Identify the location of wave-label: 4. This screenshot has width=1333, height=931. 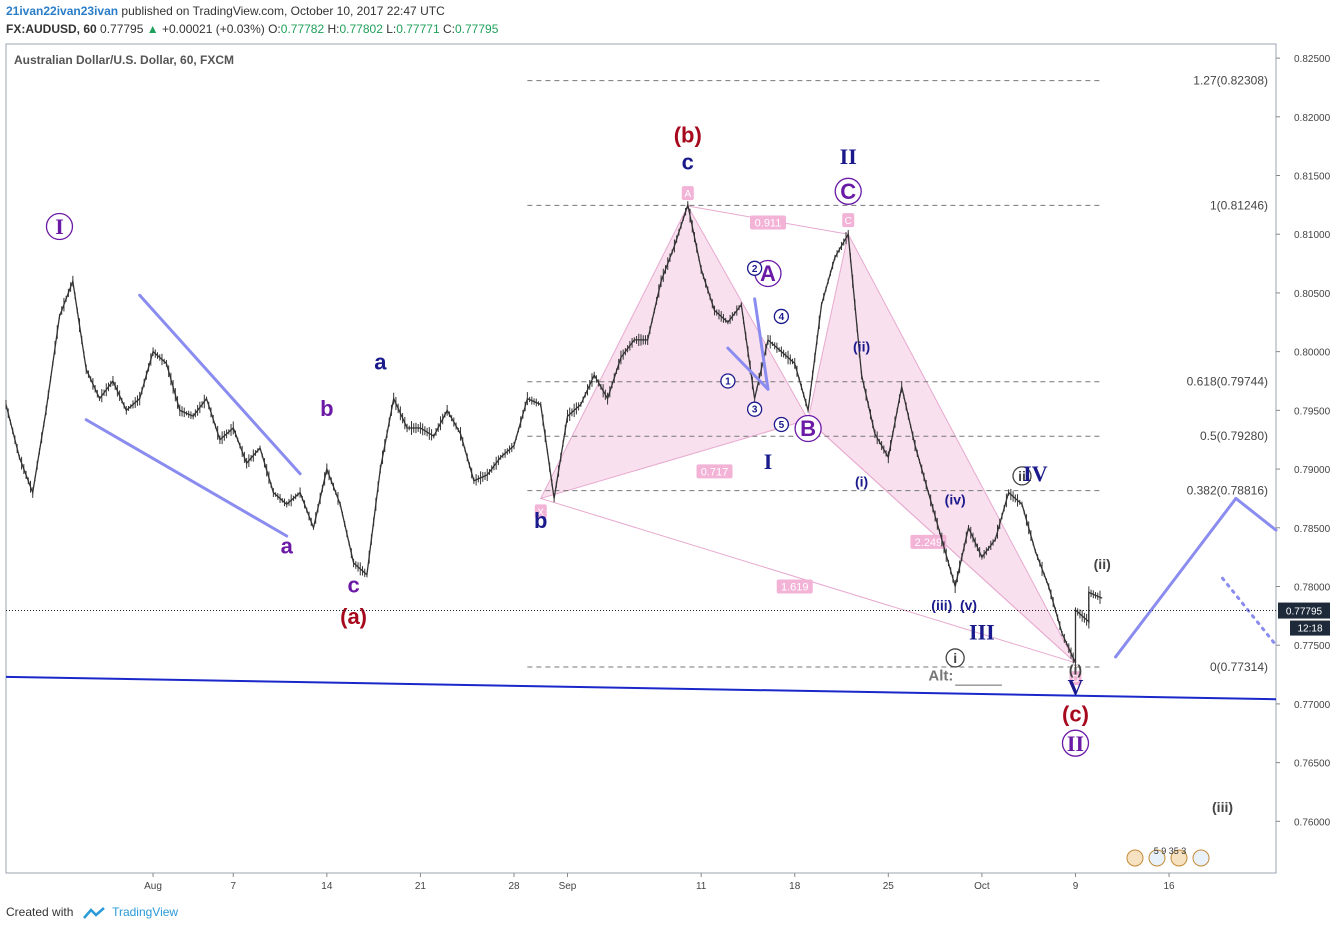
(782, 317).